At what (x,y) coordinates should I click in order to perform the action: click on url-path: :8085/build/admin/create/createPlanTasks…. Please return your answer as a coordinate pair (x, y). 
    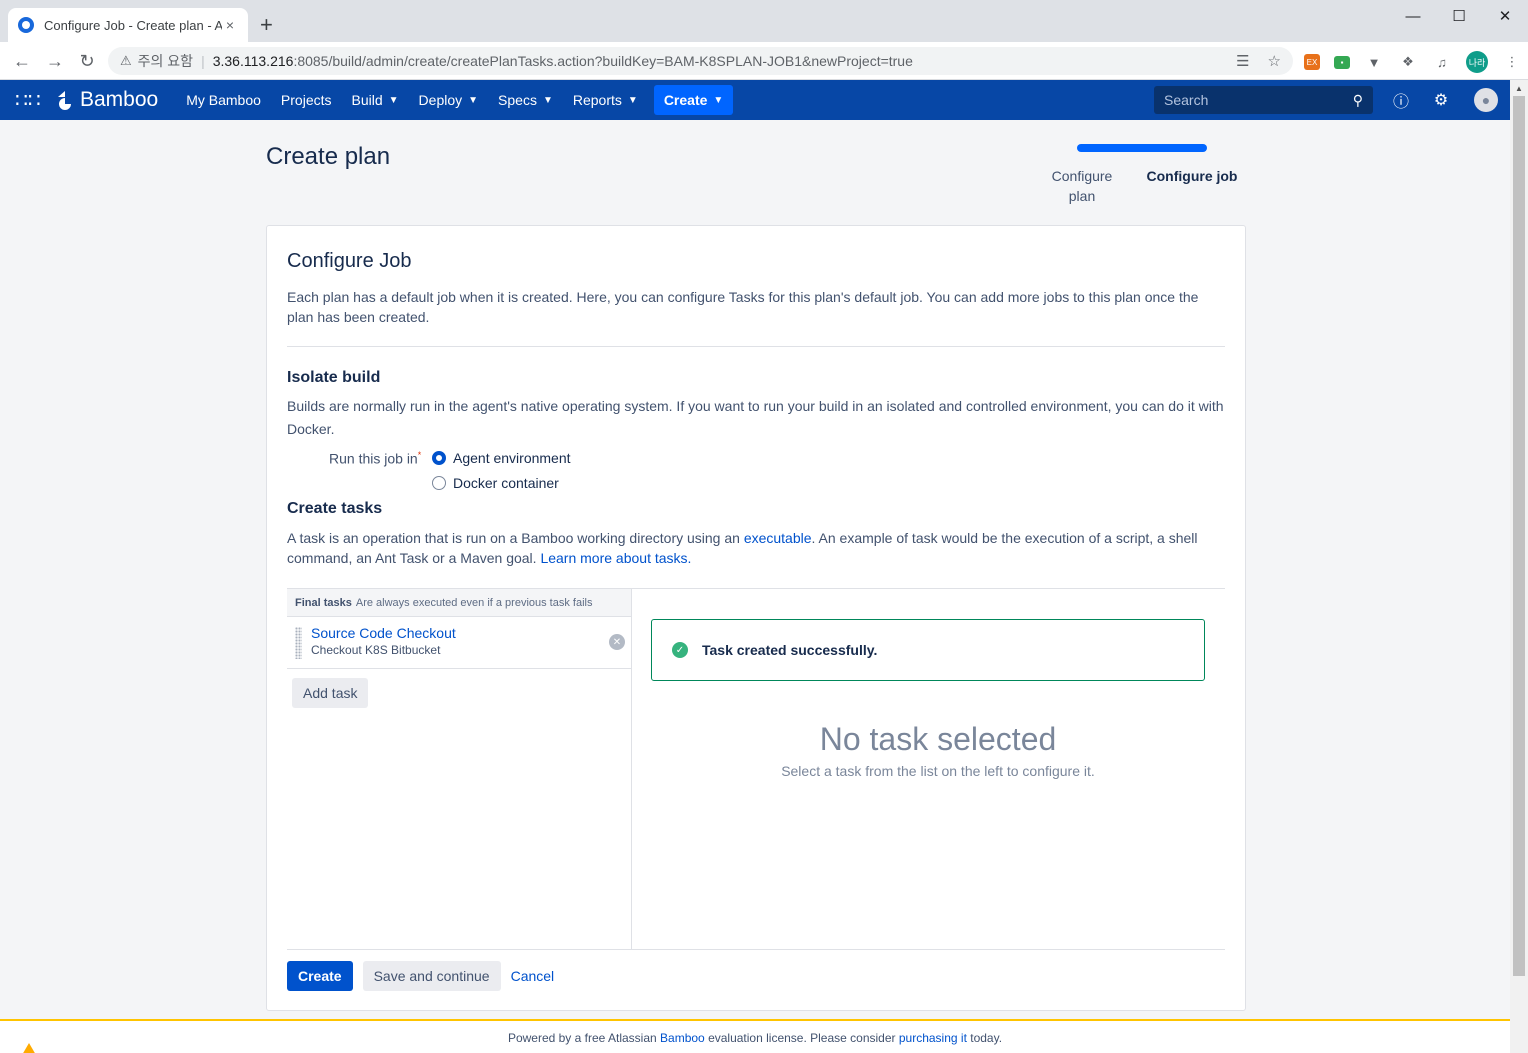
    Looking at the image, I should click on (603, 61).